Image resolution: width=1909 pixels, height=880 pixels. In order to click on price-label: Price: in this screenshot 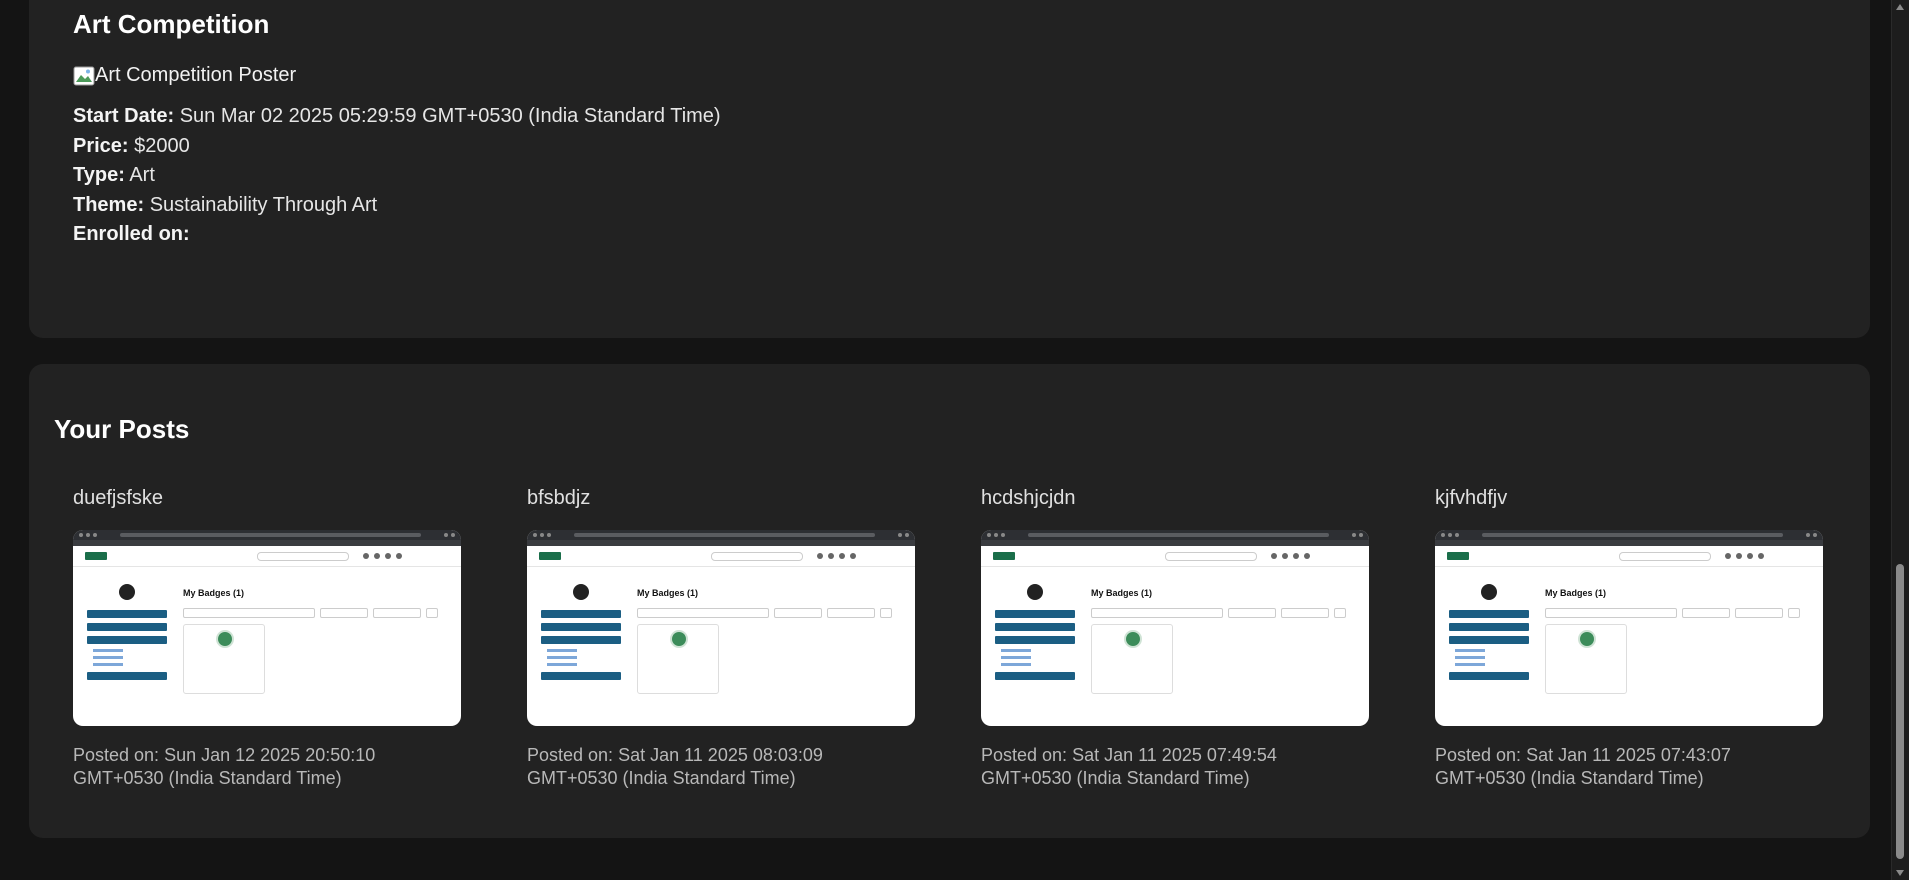, I will do `click(101, 145)`.